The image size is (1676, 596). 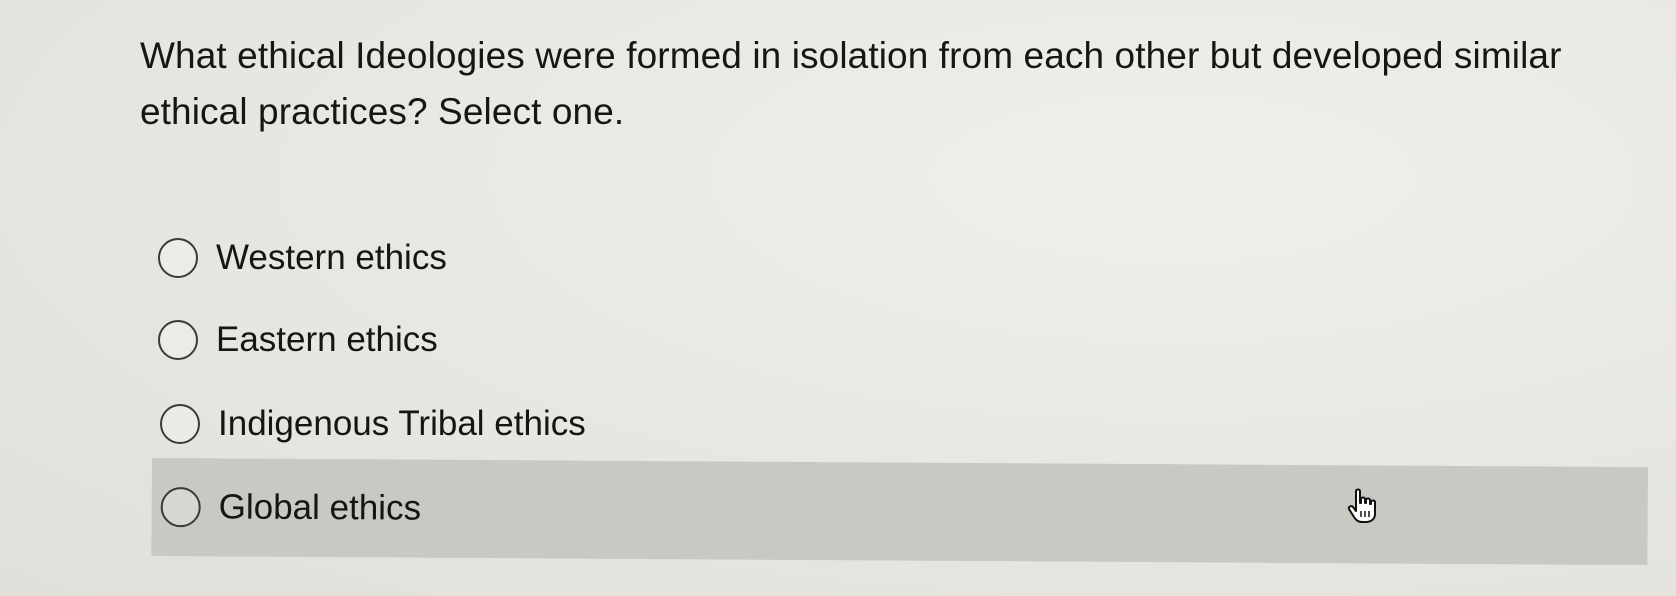 I want to click on option-label: Indigenous Tribal ethics, so click(x=402, y=423).